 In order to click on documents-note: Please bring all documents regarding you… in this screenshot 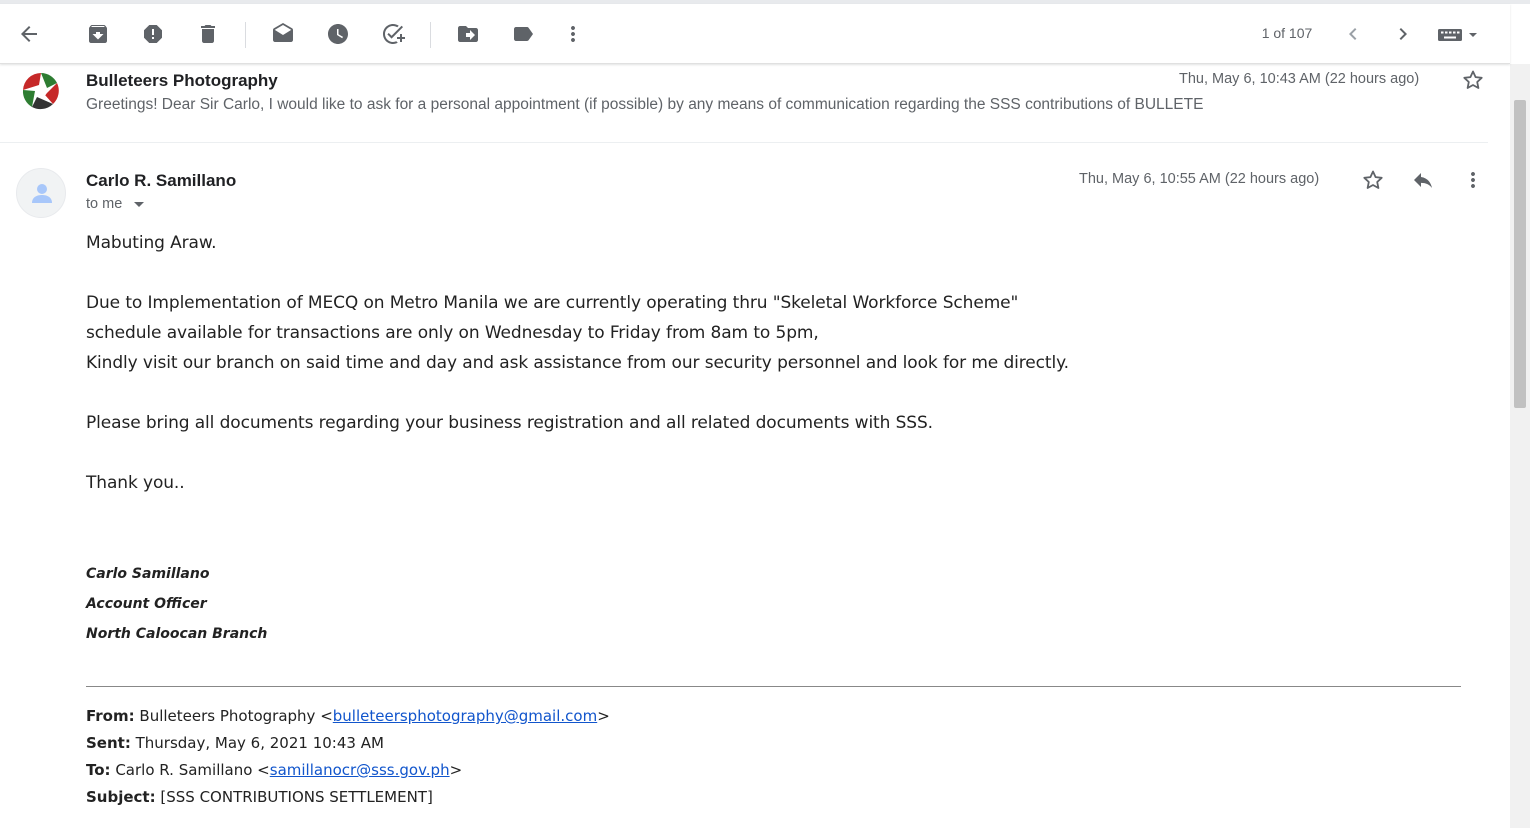, I will do `click(509, 423)`.